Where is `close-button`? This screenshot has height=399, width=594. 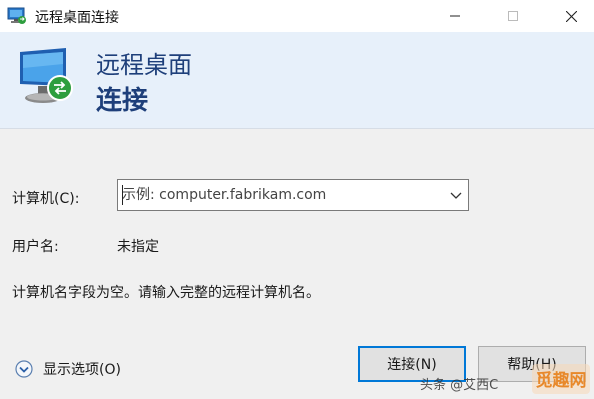
close-button is located at coordinates (571, 16).